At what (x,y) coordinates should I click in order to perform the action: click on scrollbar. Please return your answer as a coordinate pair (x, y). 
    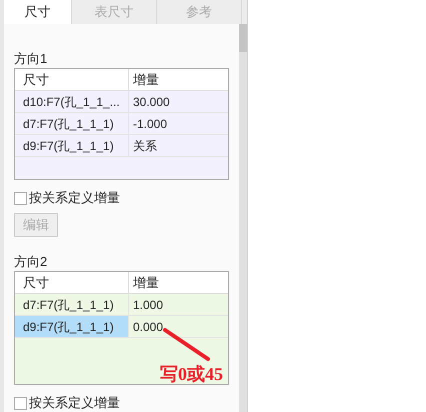
    Looking at the image, I should click on (243, 218).